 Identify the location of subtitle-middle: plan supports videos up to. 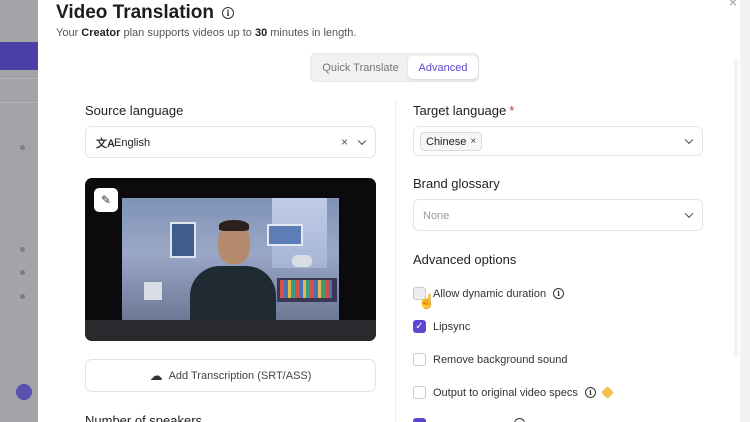
(187, 33).